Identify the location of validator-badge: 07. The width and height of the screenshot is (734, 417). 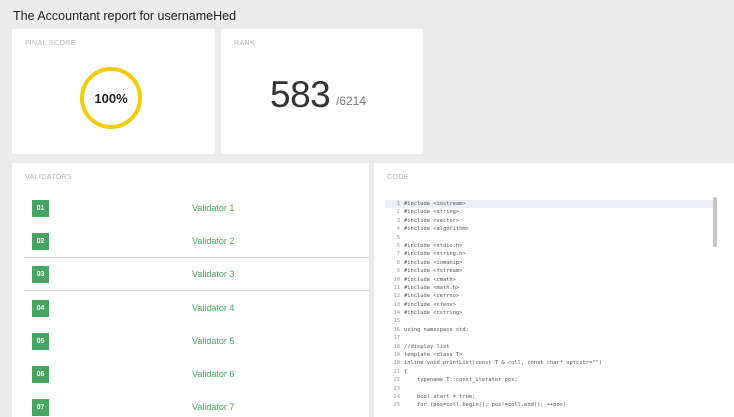
(40, 407).